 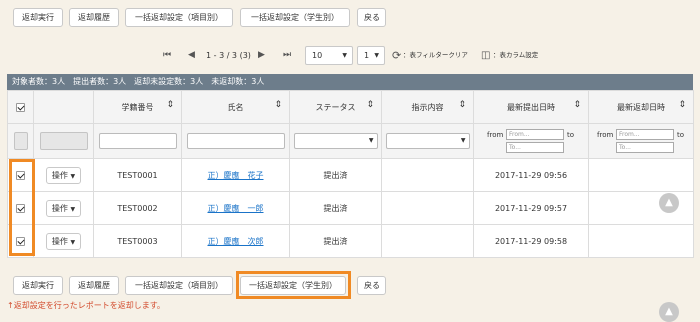 I want to click on col-label: ステータス, so click(x=335, y=107).